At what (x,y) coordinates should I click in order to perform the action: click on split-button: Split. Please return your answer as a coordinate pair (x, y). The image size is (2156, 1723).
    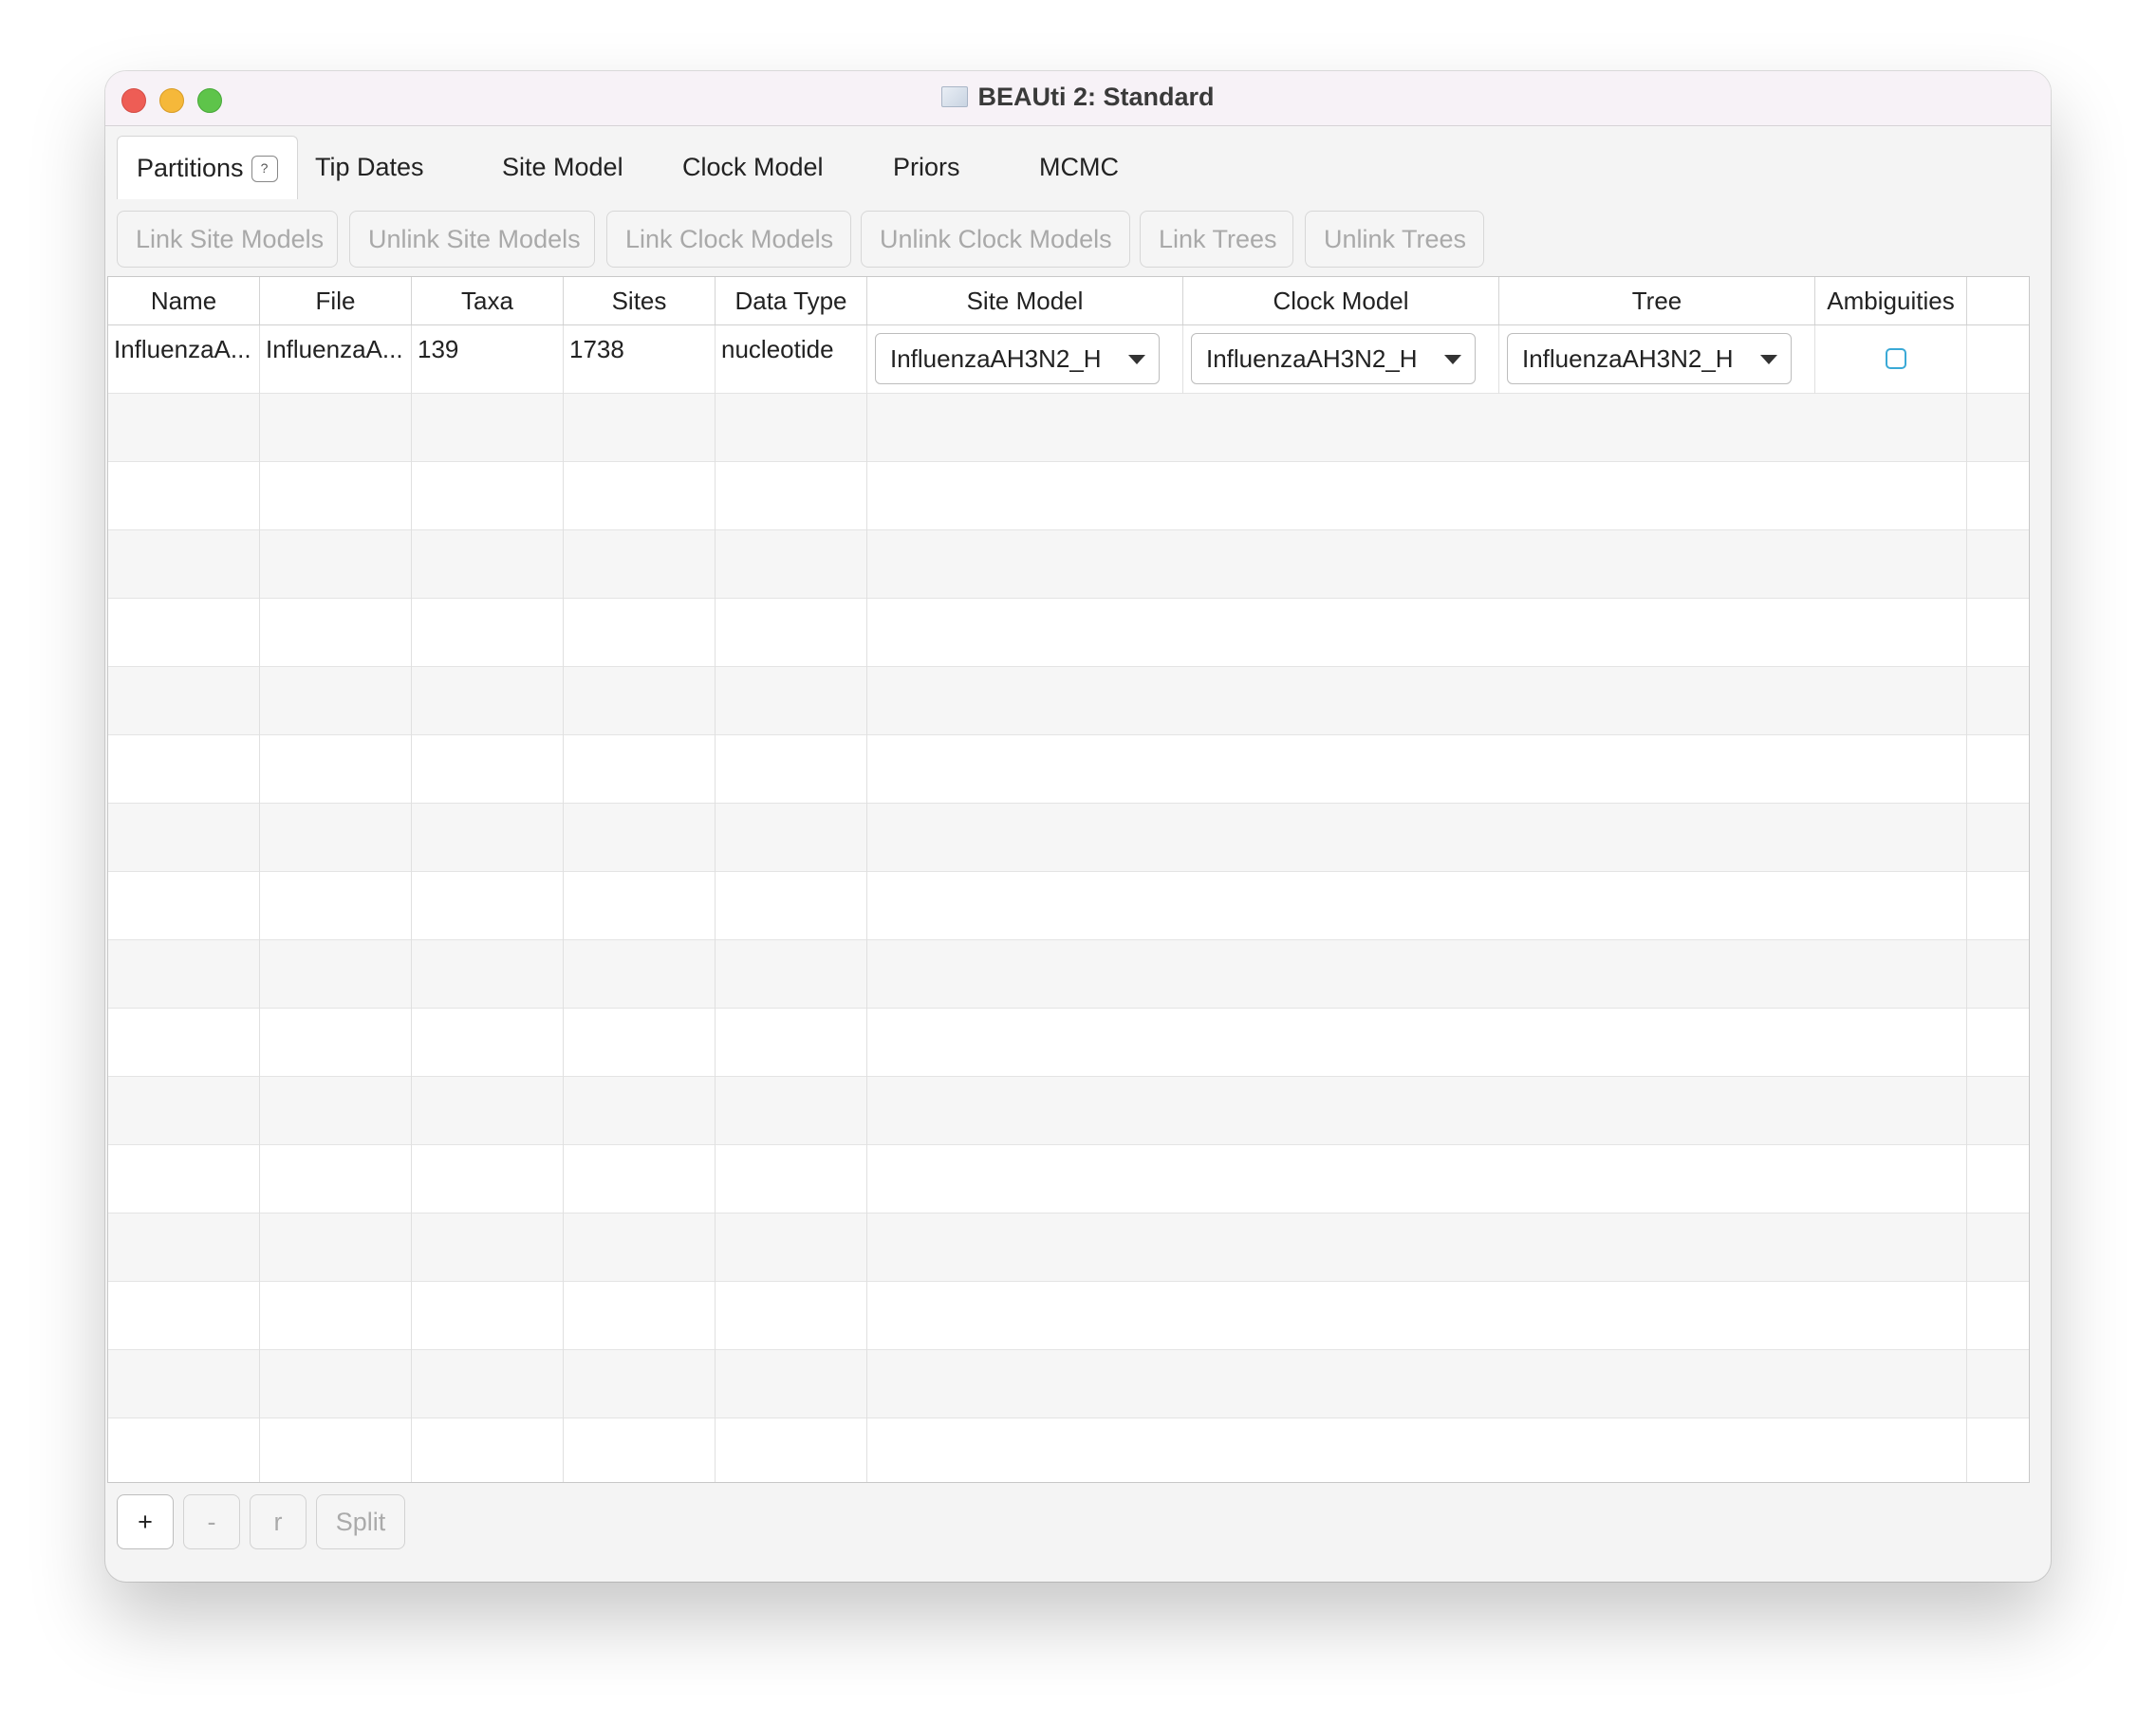
    Looking at the image, I should click on (360, 1521).